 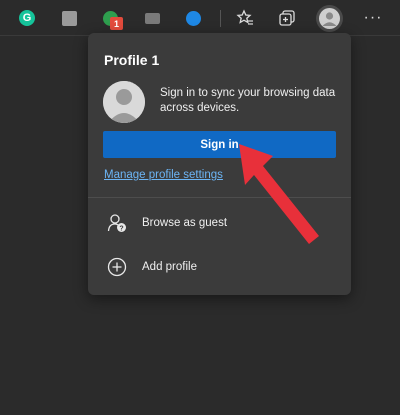 What do you see at coordinates (163, 175) in the screenshot?
I see `manage-profile-settings-link: Manage profile settings` at bounding box center [163, 175].